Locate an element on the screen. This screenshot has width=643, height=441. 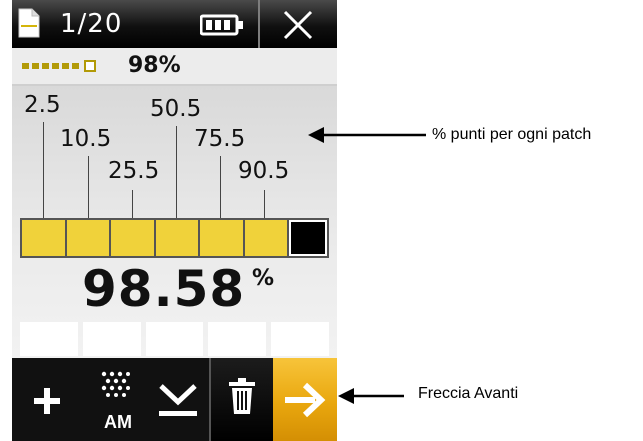
am-screen-icon is located at coordinates (115, 384).